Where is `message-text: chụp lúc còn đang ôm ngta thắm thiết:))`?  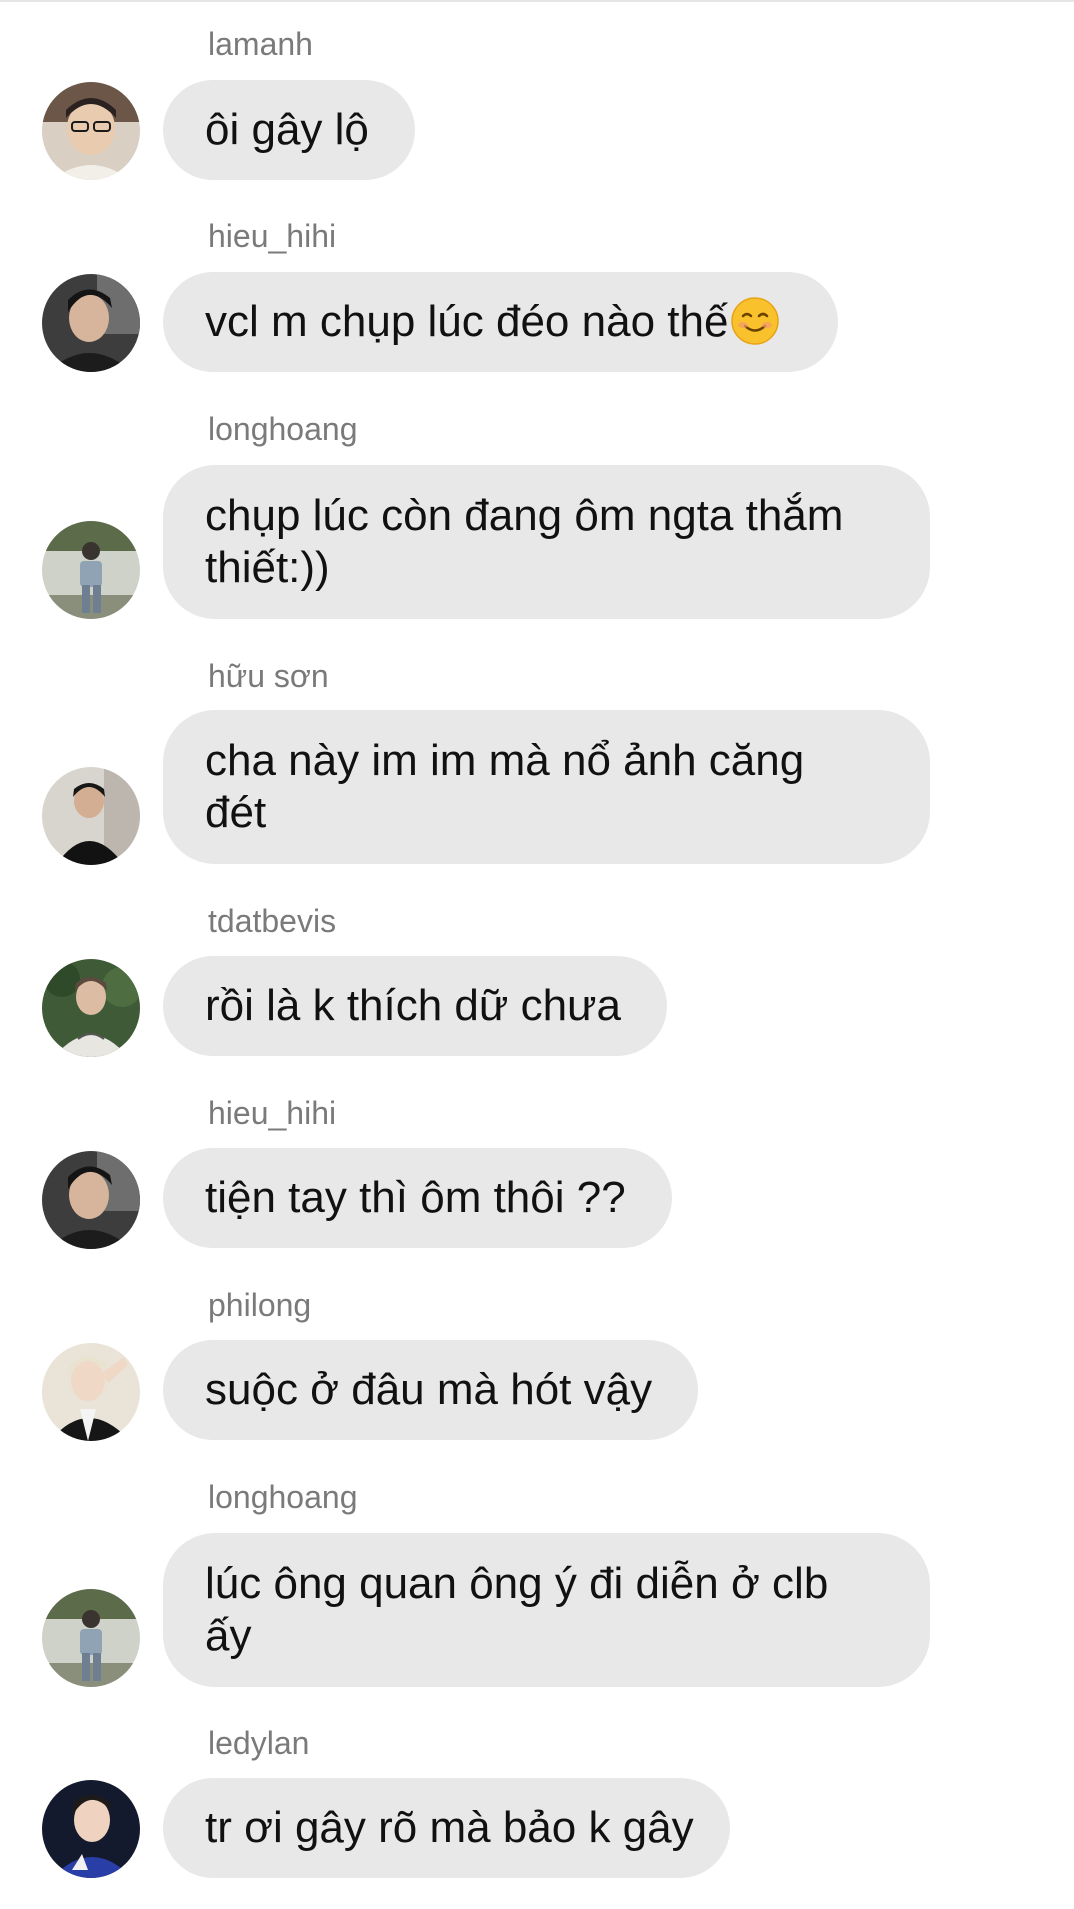 message-text: chụp lúc còn đang ôm ngta thắm thiết:)) is located at coordinates (524, 541).